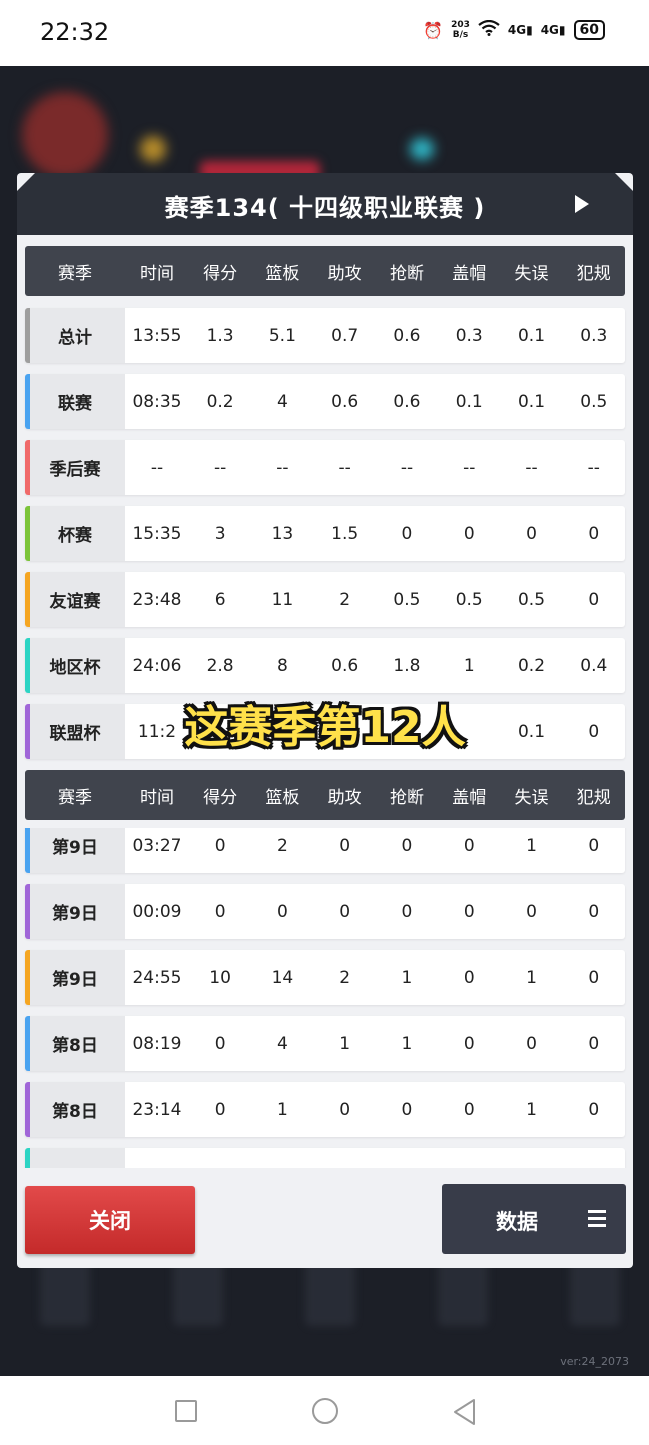  Describe the element at coordinates (433, 30) in the screenshot. I see `alarm-icon: ⏰` at that location.